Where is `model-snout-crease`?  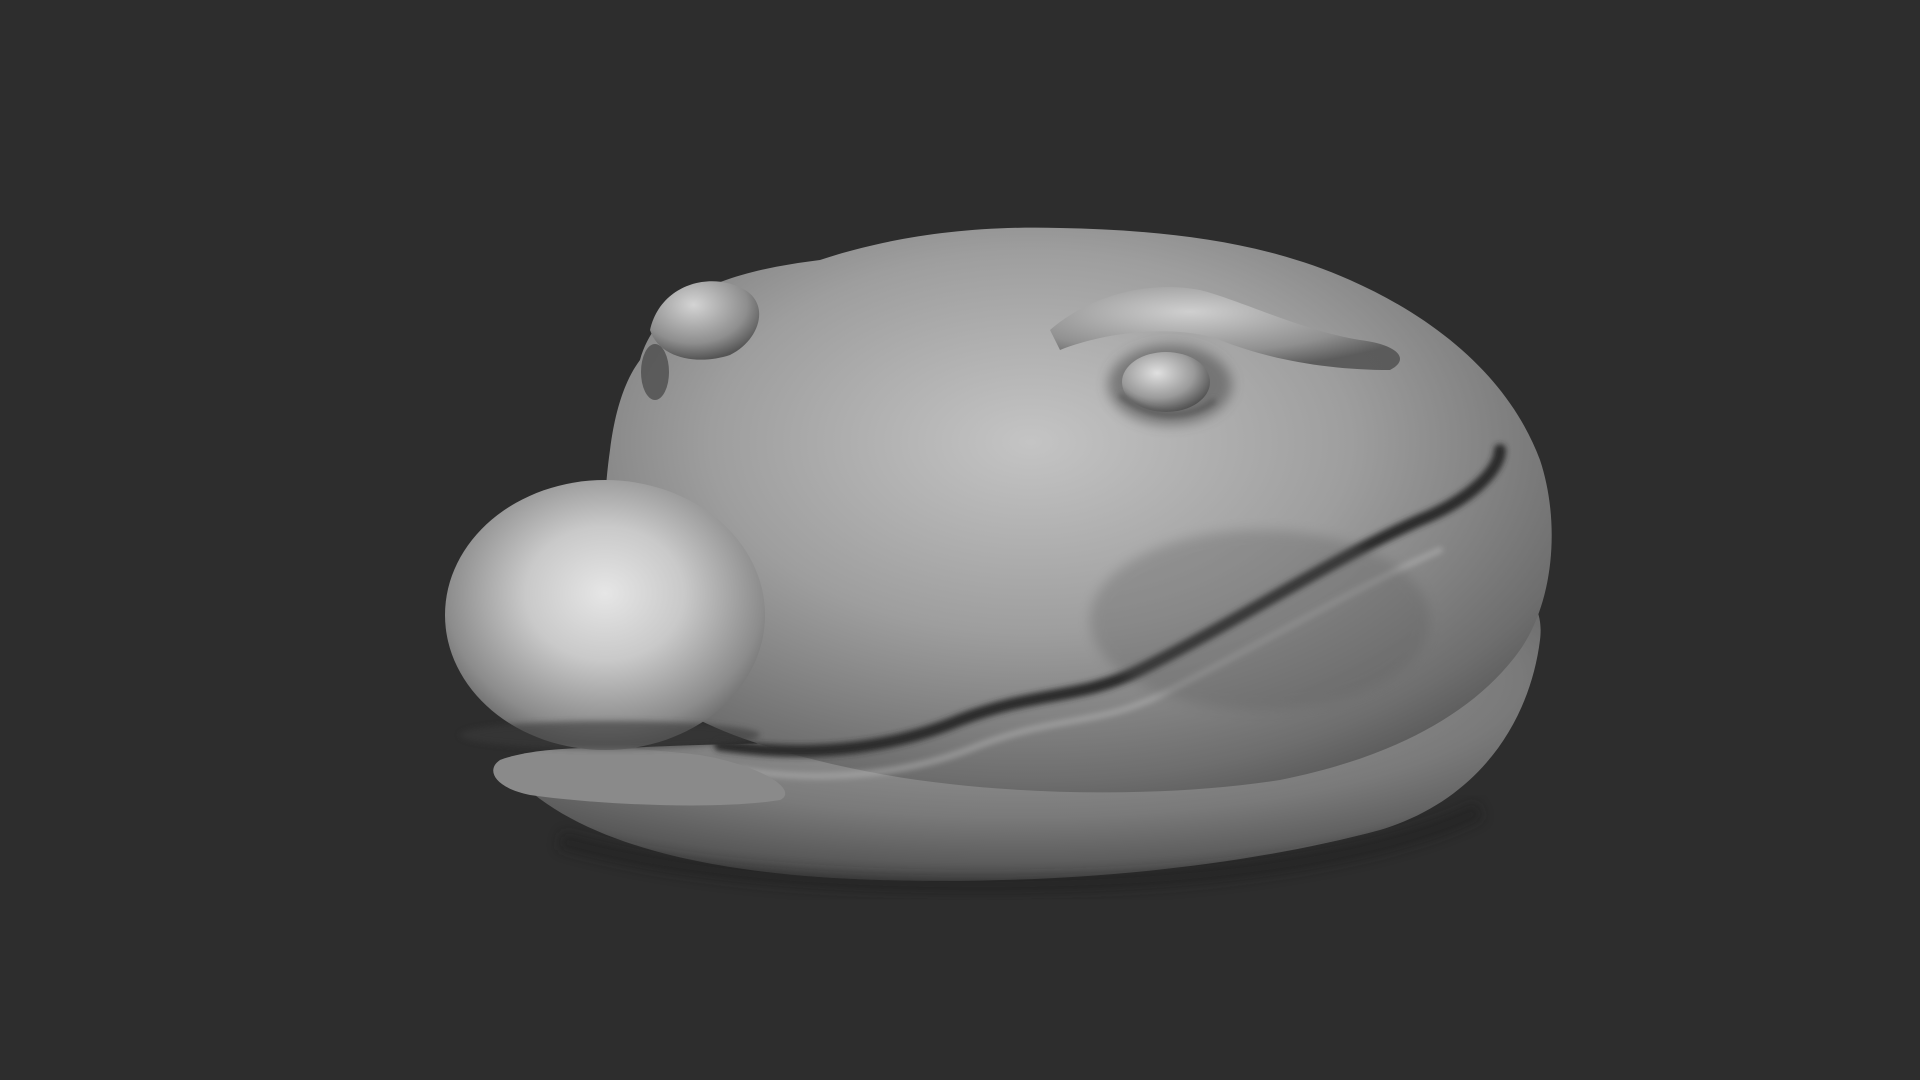
model-snout-crease is located at coordinates (610, 735).